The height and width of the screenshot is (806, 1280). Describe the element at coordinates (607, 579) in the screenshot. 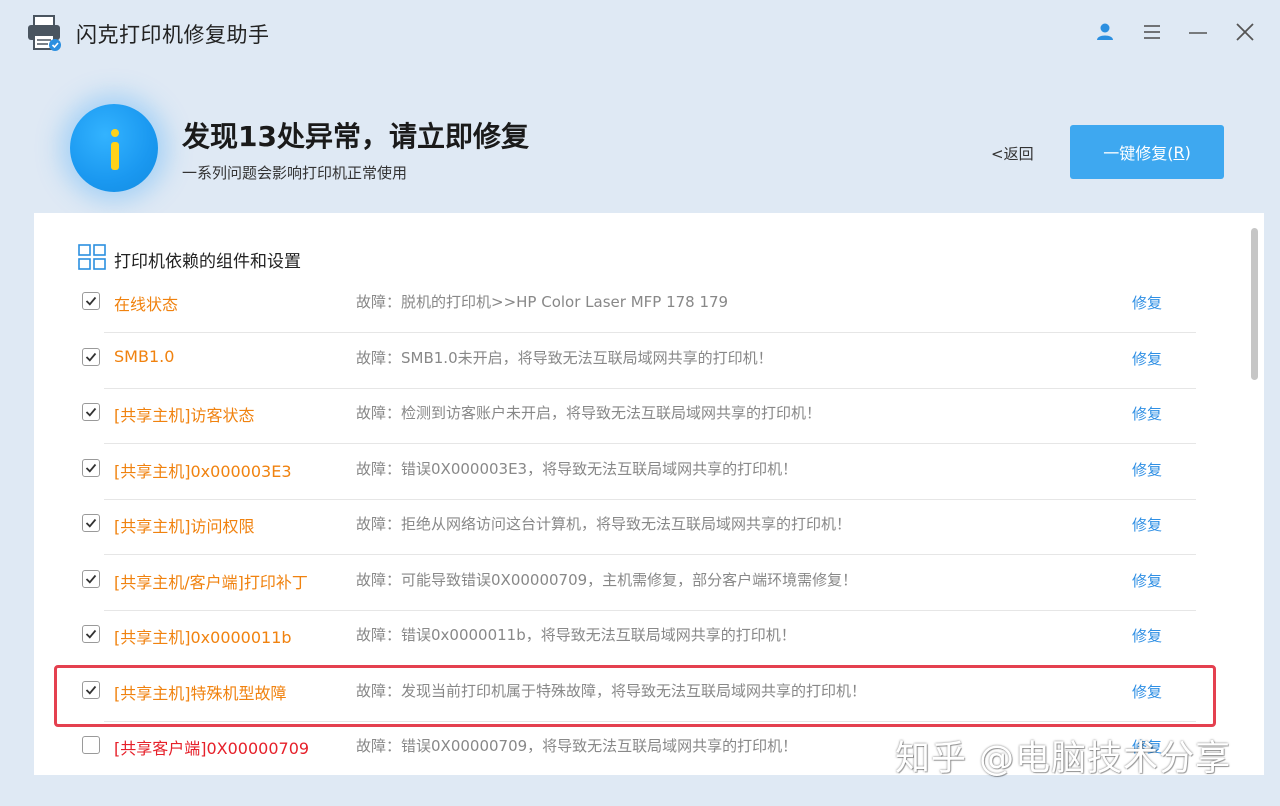

I see `issue-fault: 故障：可能导致错误0X00000709，主机需修复，部分客户端环境需修复！` at that location.